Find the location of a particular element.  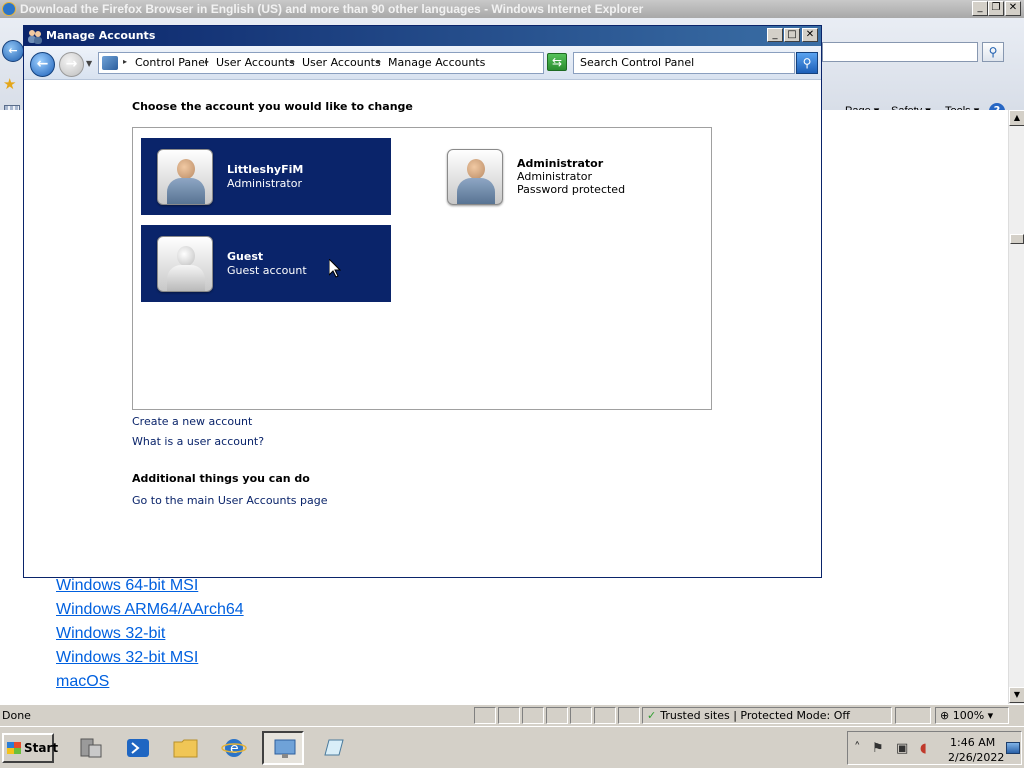

ie-restore-button: ❐ is located at coordinates (996, 8).